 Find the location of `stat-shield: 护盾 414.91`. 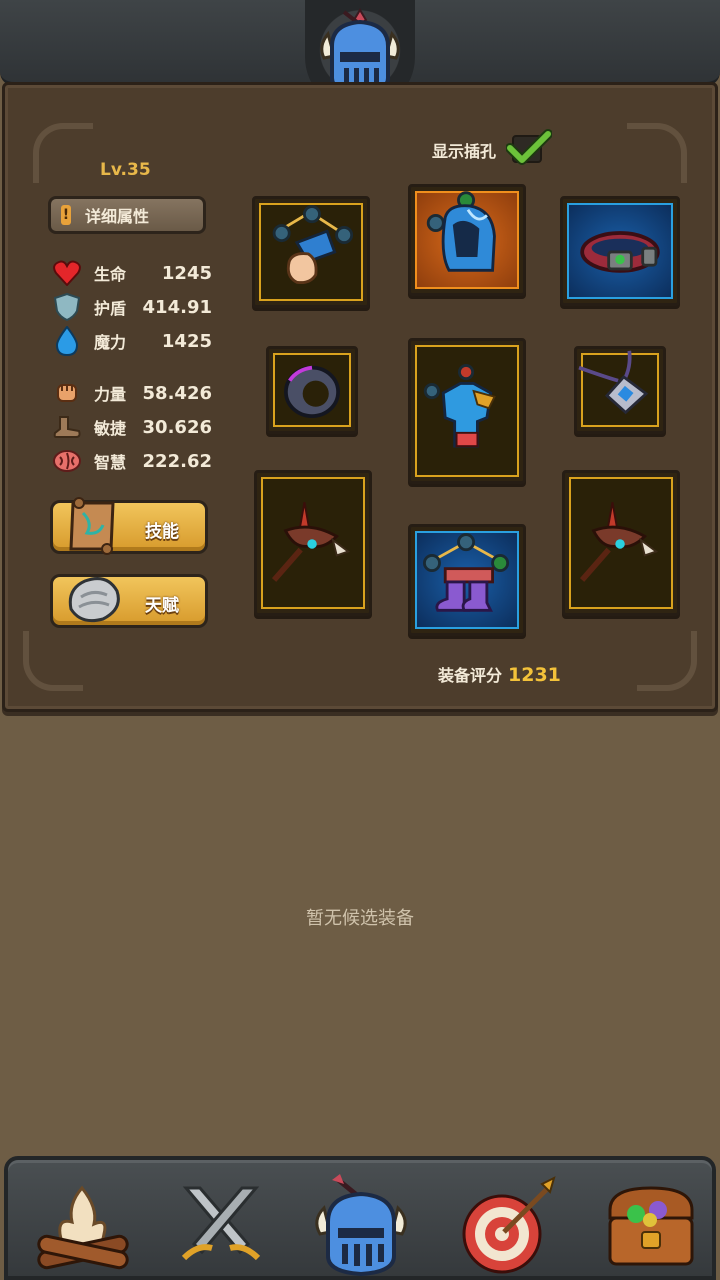

stat-shield: 护盾 414.91 is located at coordinates (132, 307).